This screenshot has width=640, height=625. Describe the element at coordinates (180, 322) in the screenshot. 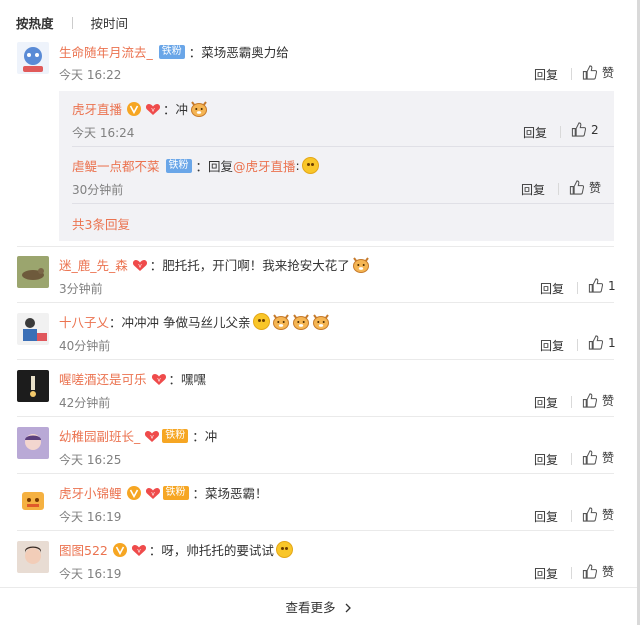

I see `comment-text: ：冲冲冲 争做马丝儿父亲` at that location.